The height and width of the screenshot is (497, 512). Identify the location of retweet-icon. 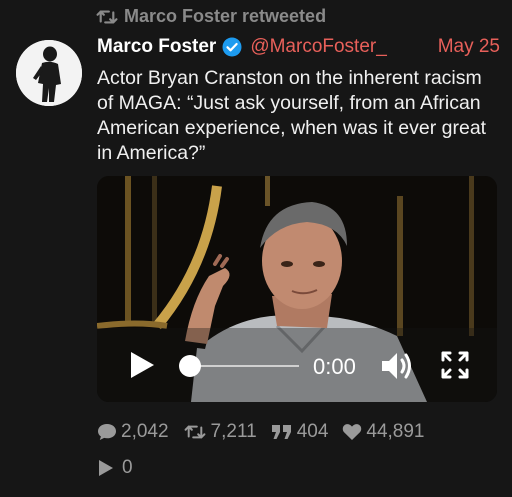
(107, 16).